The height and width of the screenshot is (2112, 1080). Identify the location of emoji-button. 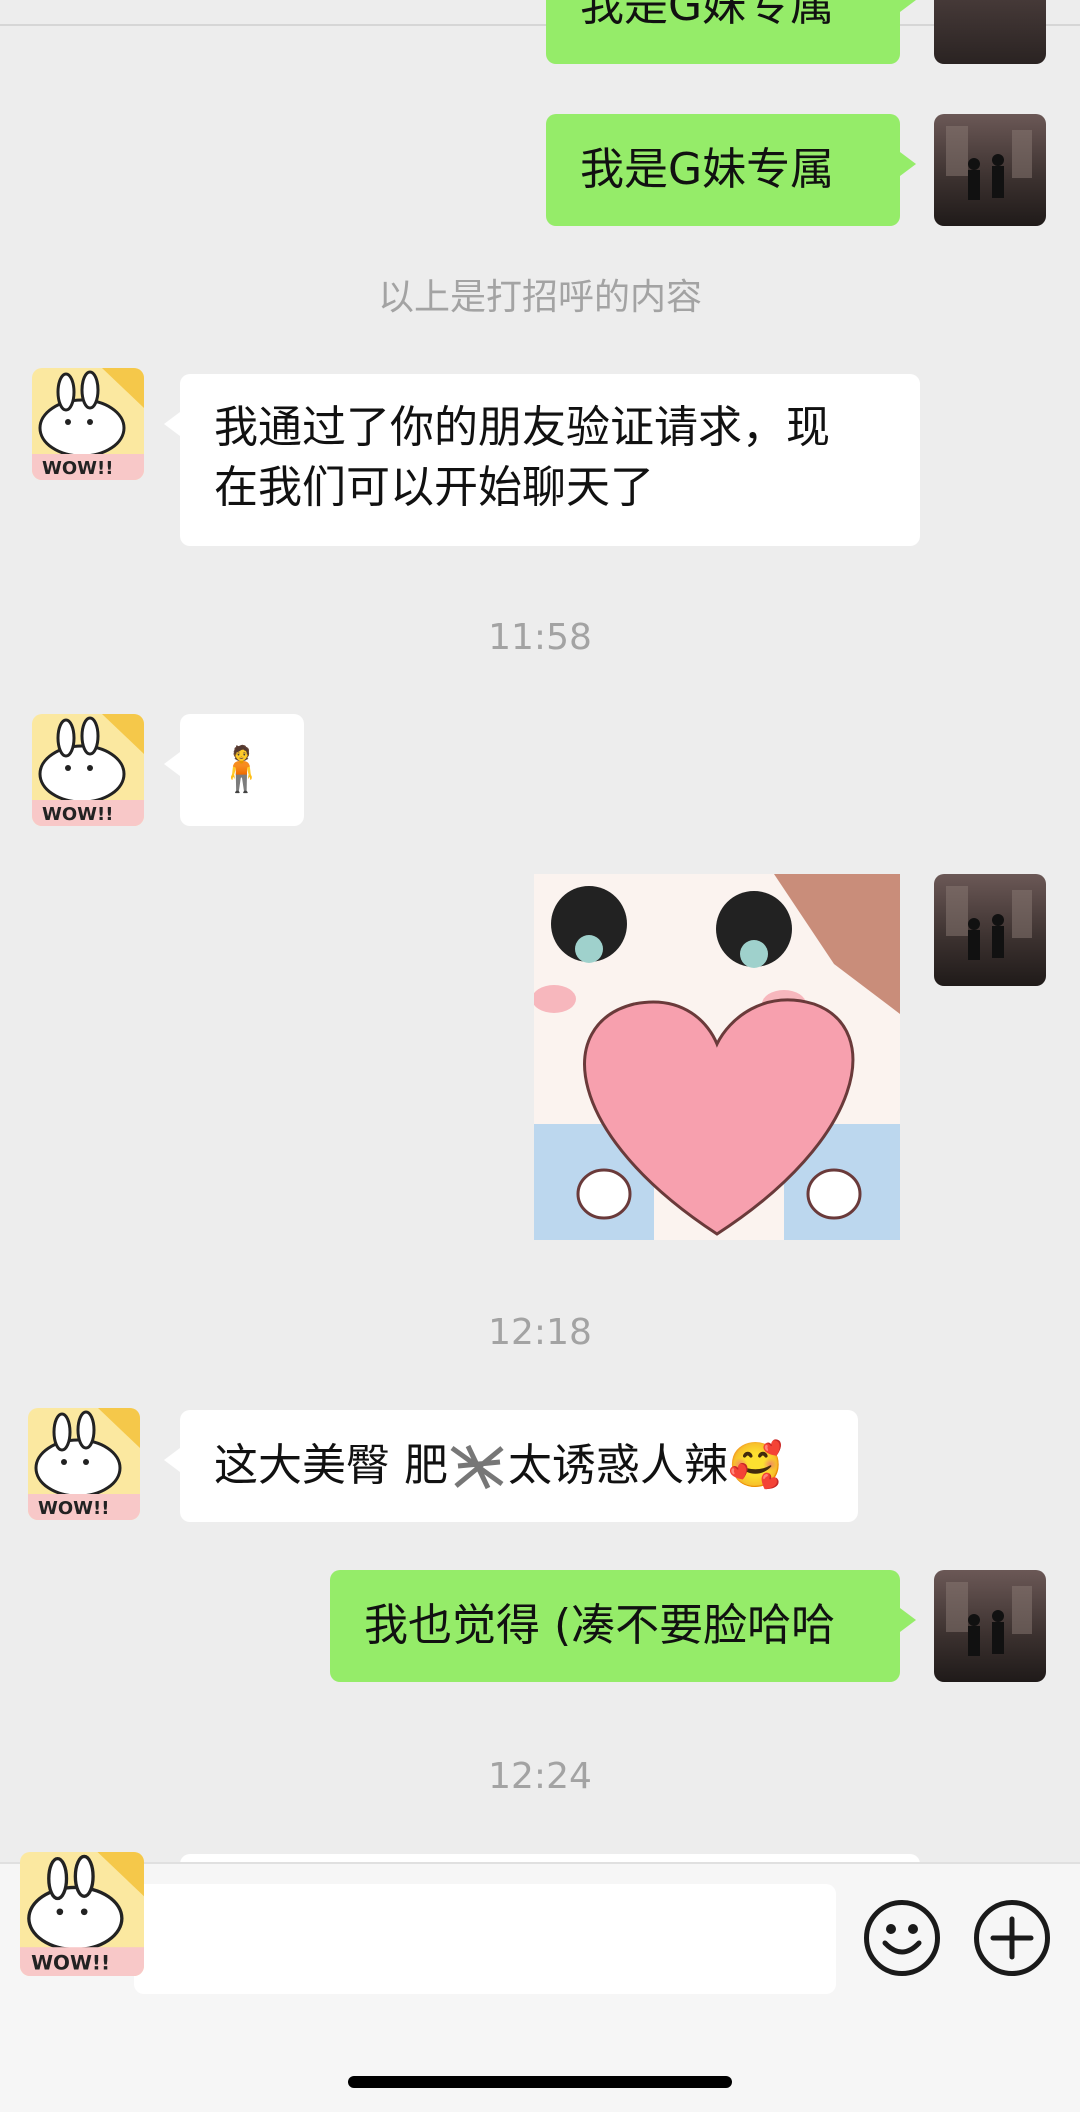
(902, 1938).